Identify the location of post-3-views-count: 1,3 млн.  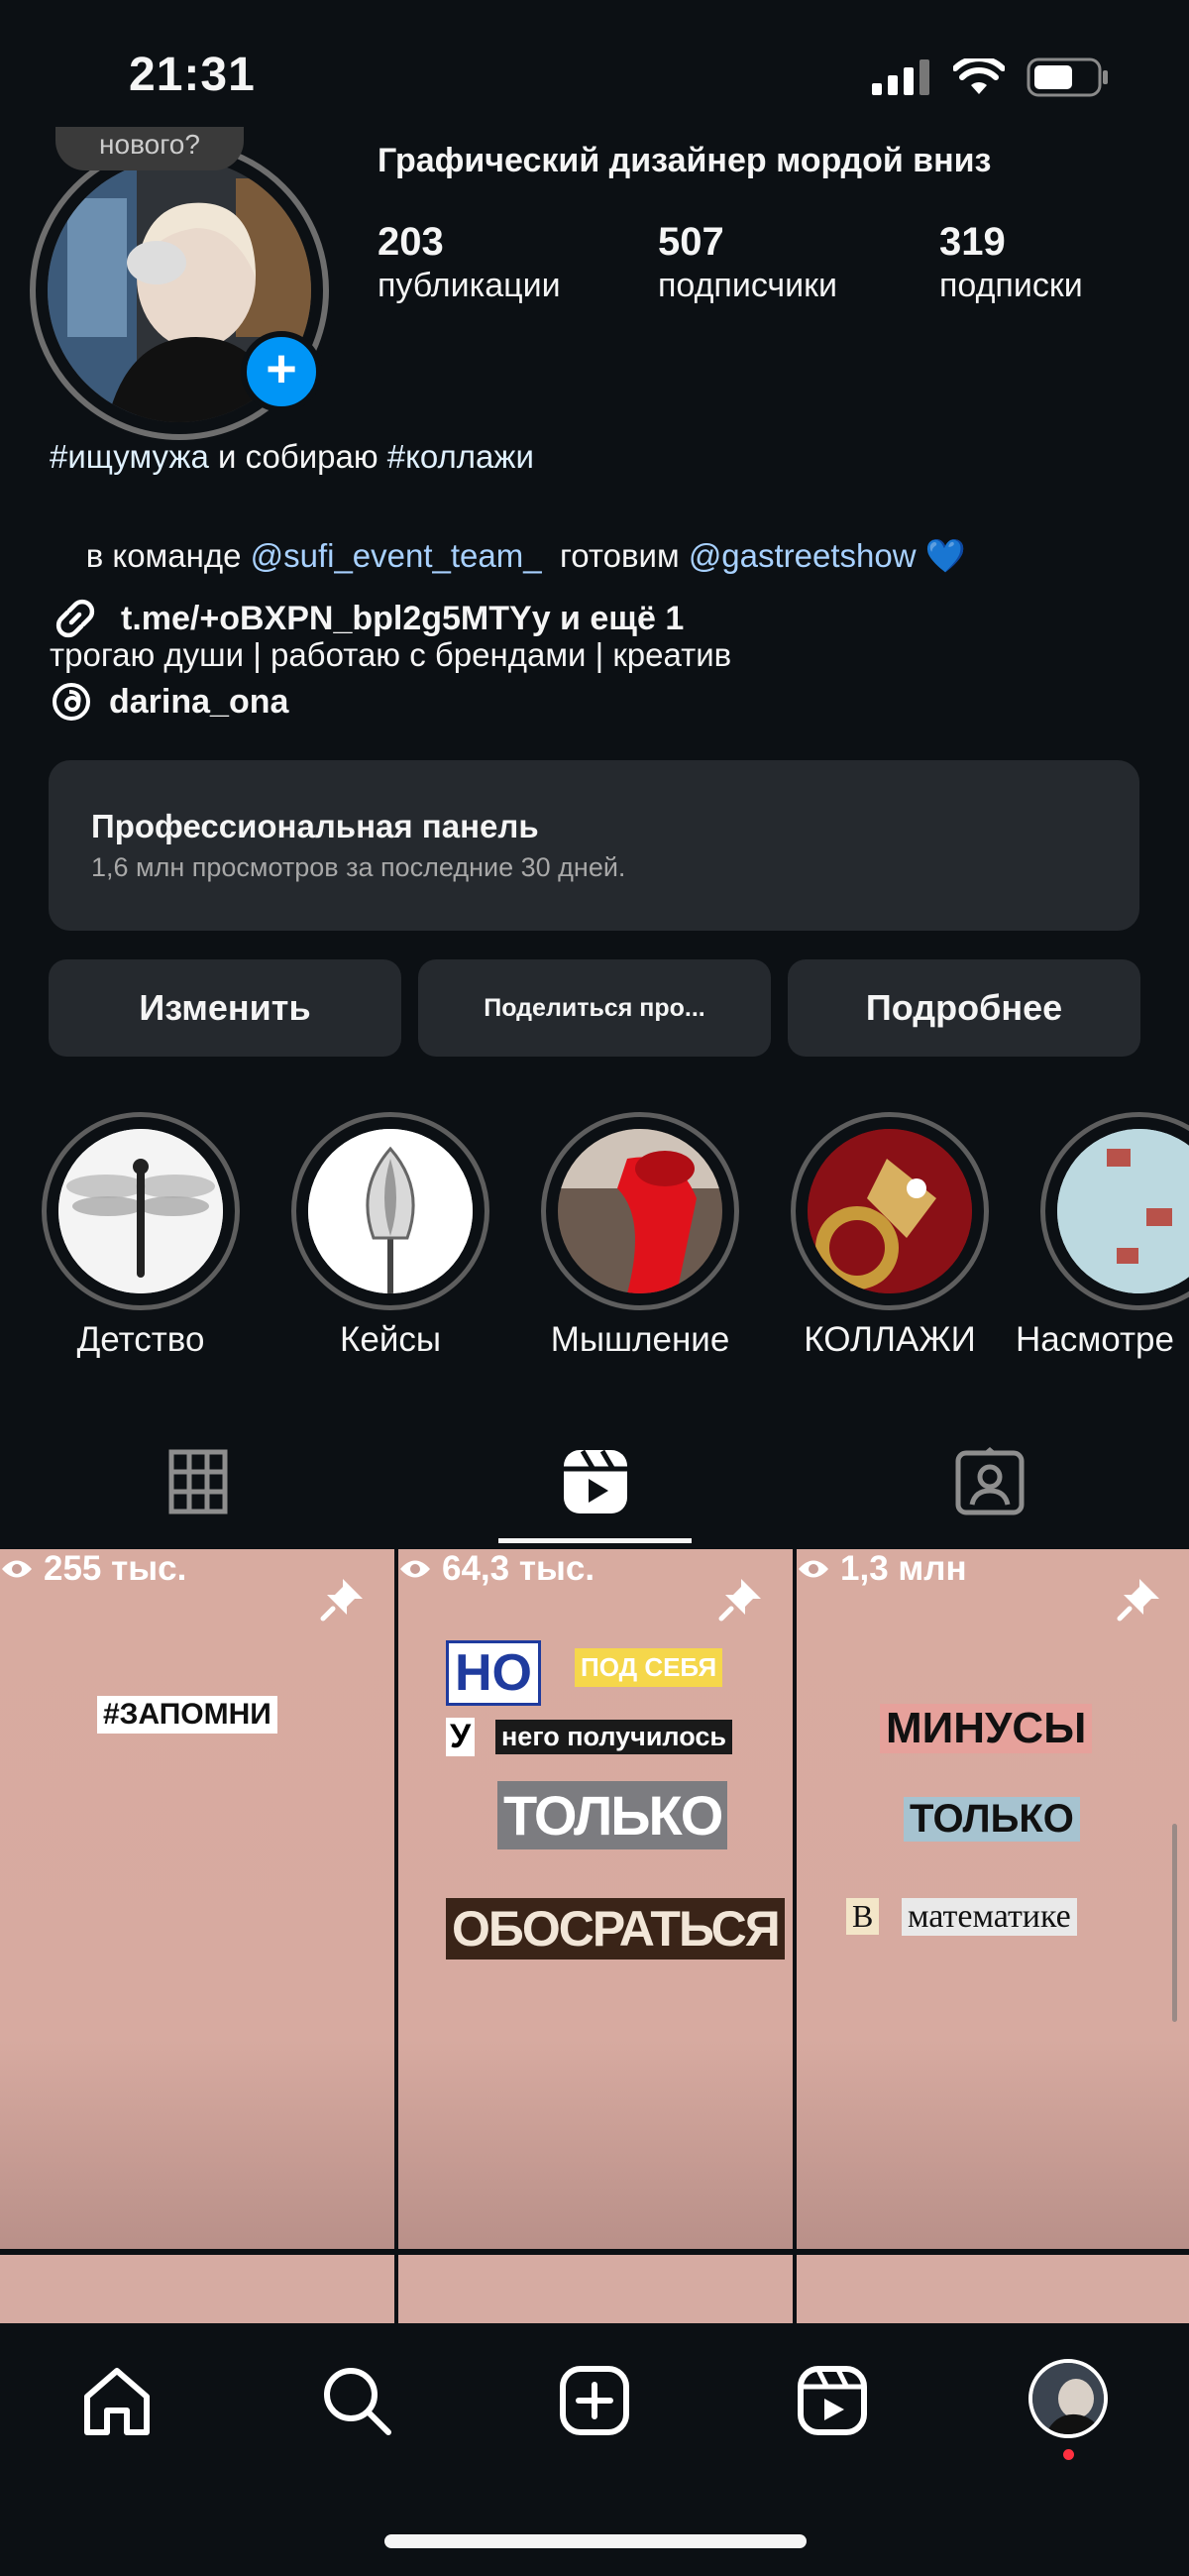
(903, 1568).